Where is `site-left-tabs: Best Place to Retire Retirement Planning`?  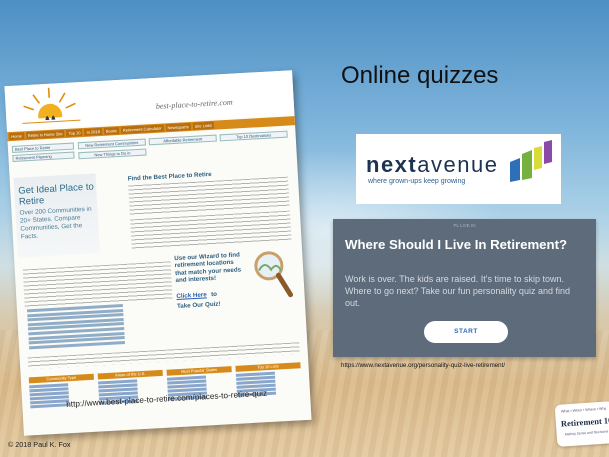 site-left-tabs: Best Place to Retire Retirement Planning is located at coordinates (43, 153).